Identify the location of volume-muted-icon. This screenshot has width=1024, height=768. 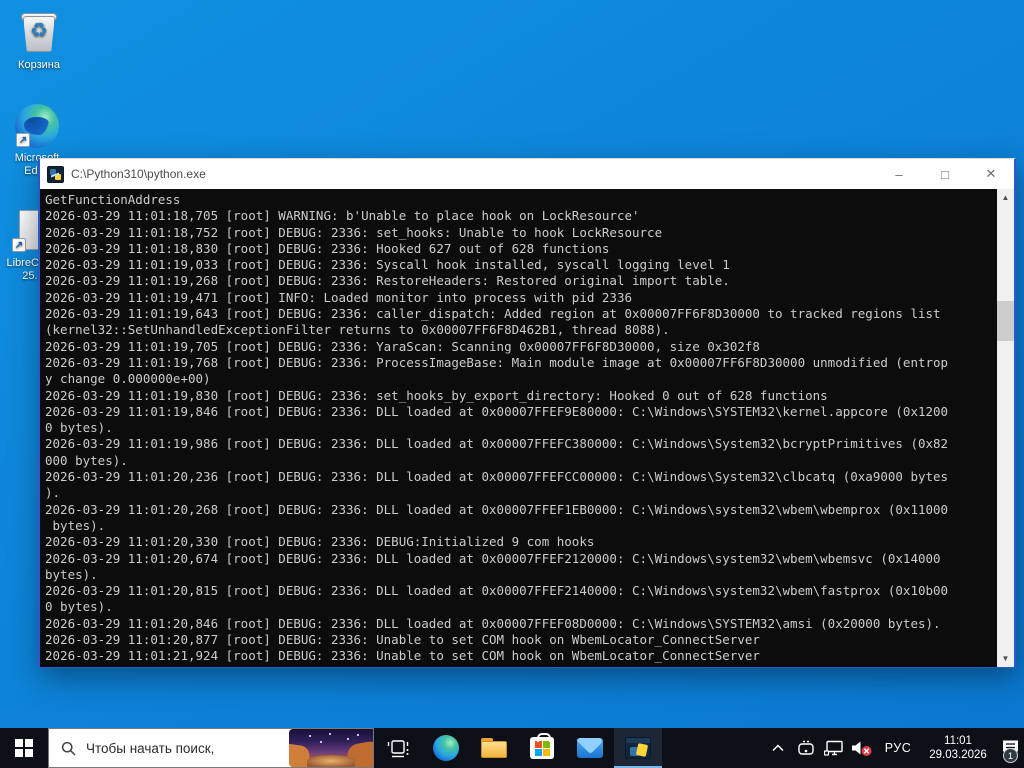
(862, 748).